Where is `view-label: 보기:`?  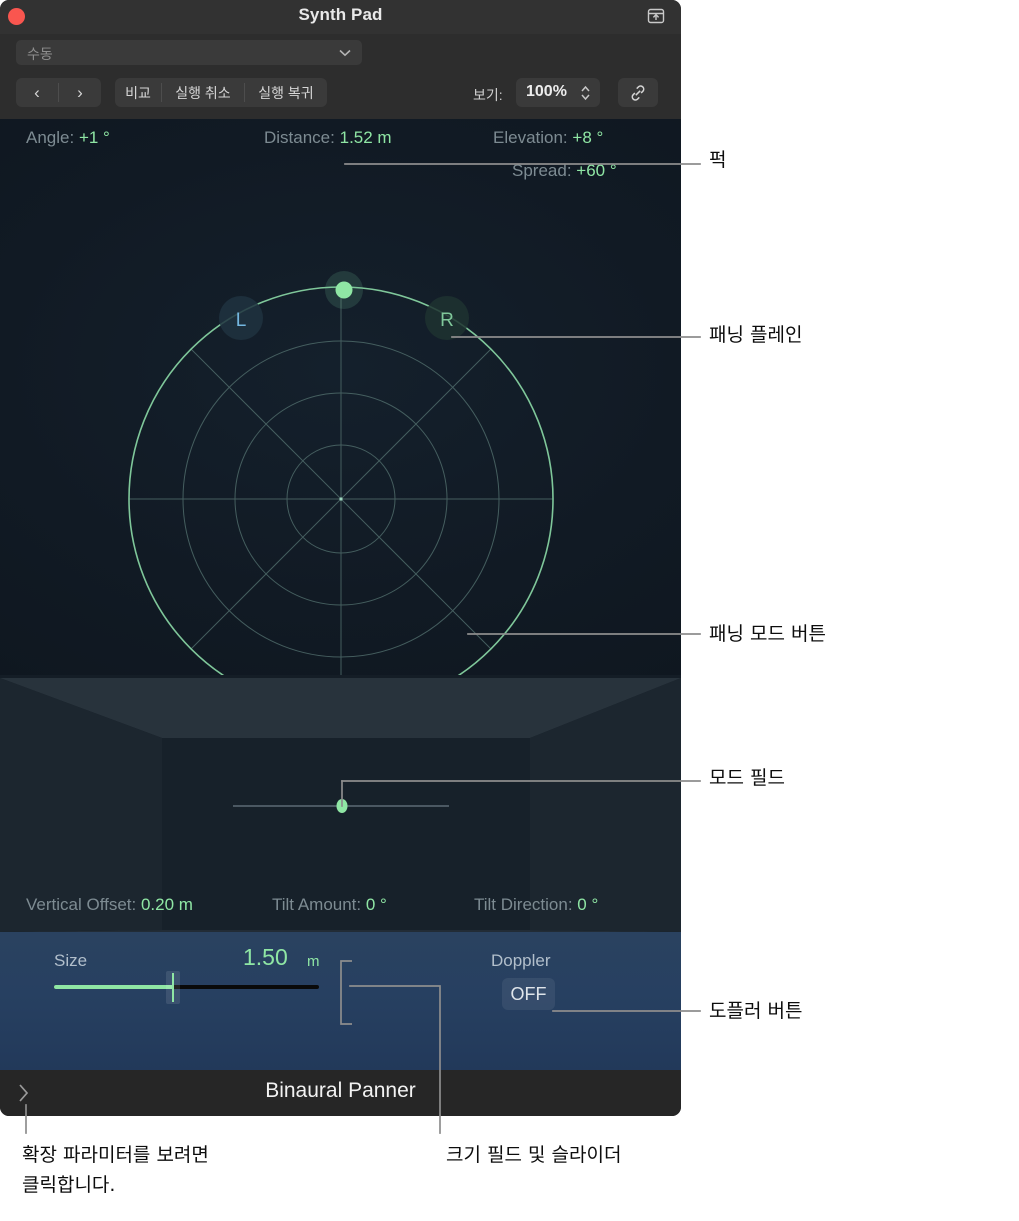
view-label: 보기: is located at coordinates (488, 95).